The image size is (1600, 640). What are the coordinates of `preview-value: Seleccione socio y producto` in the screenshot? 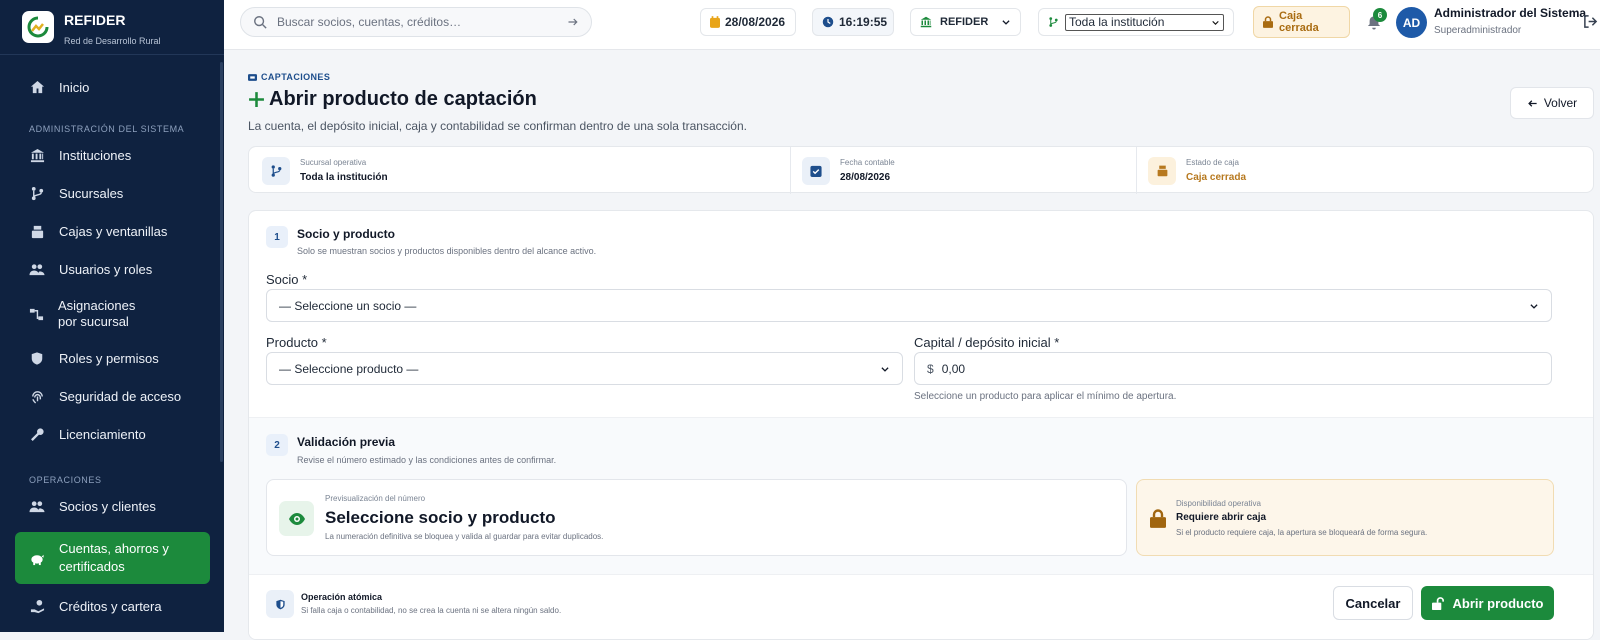 It's located at (440, 517).